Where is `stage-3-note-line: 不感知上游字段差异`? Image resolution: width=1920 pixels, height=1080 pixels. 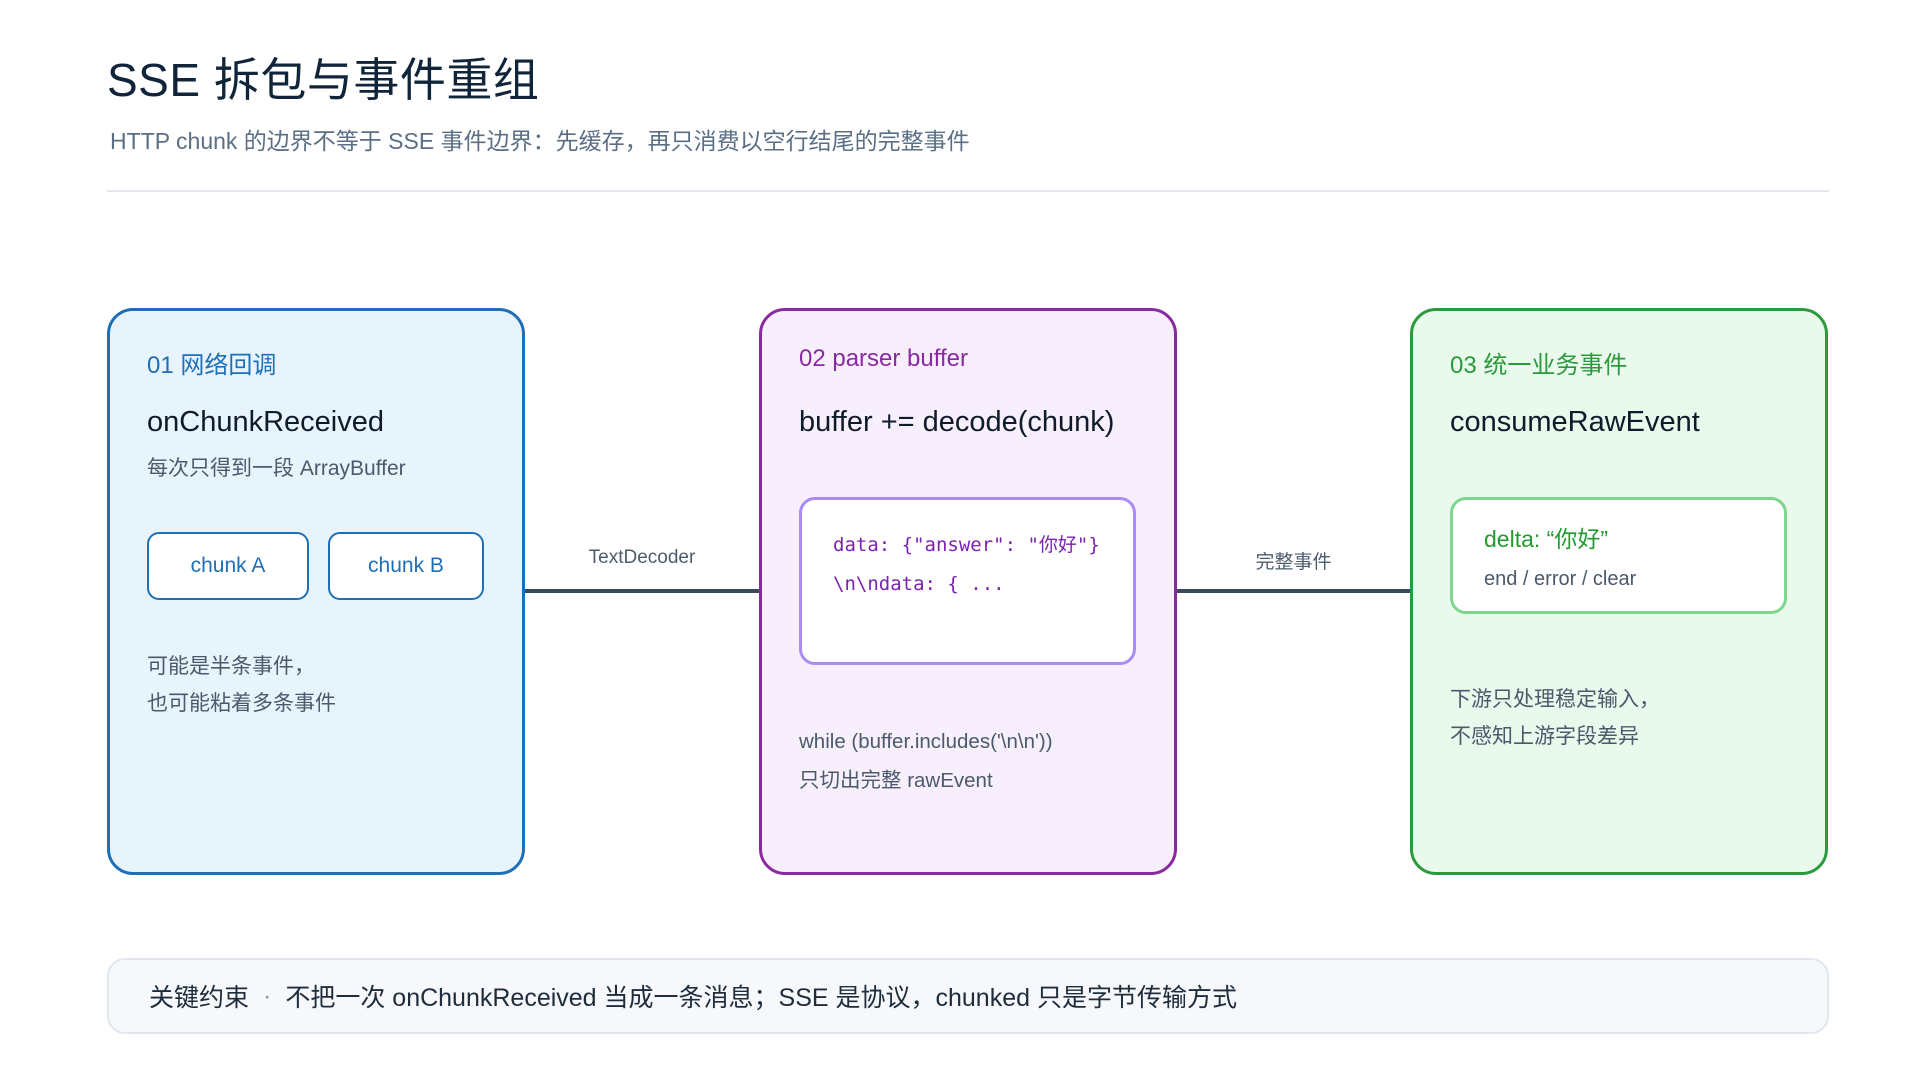 stage-3-note-line: 不感知上游字段差异 is located at coordinates (1544, 736).